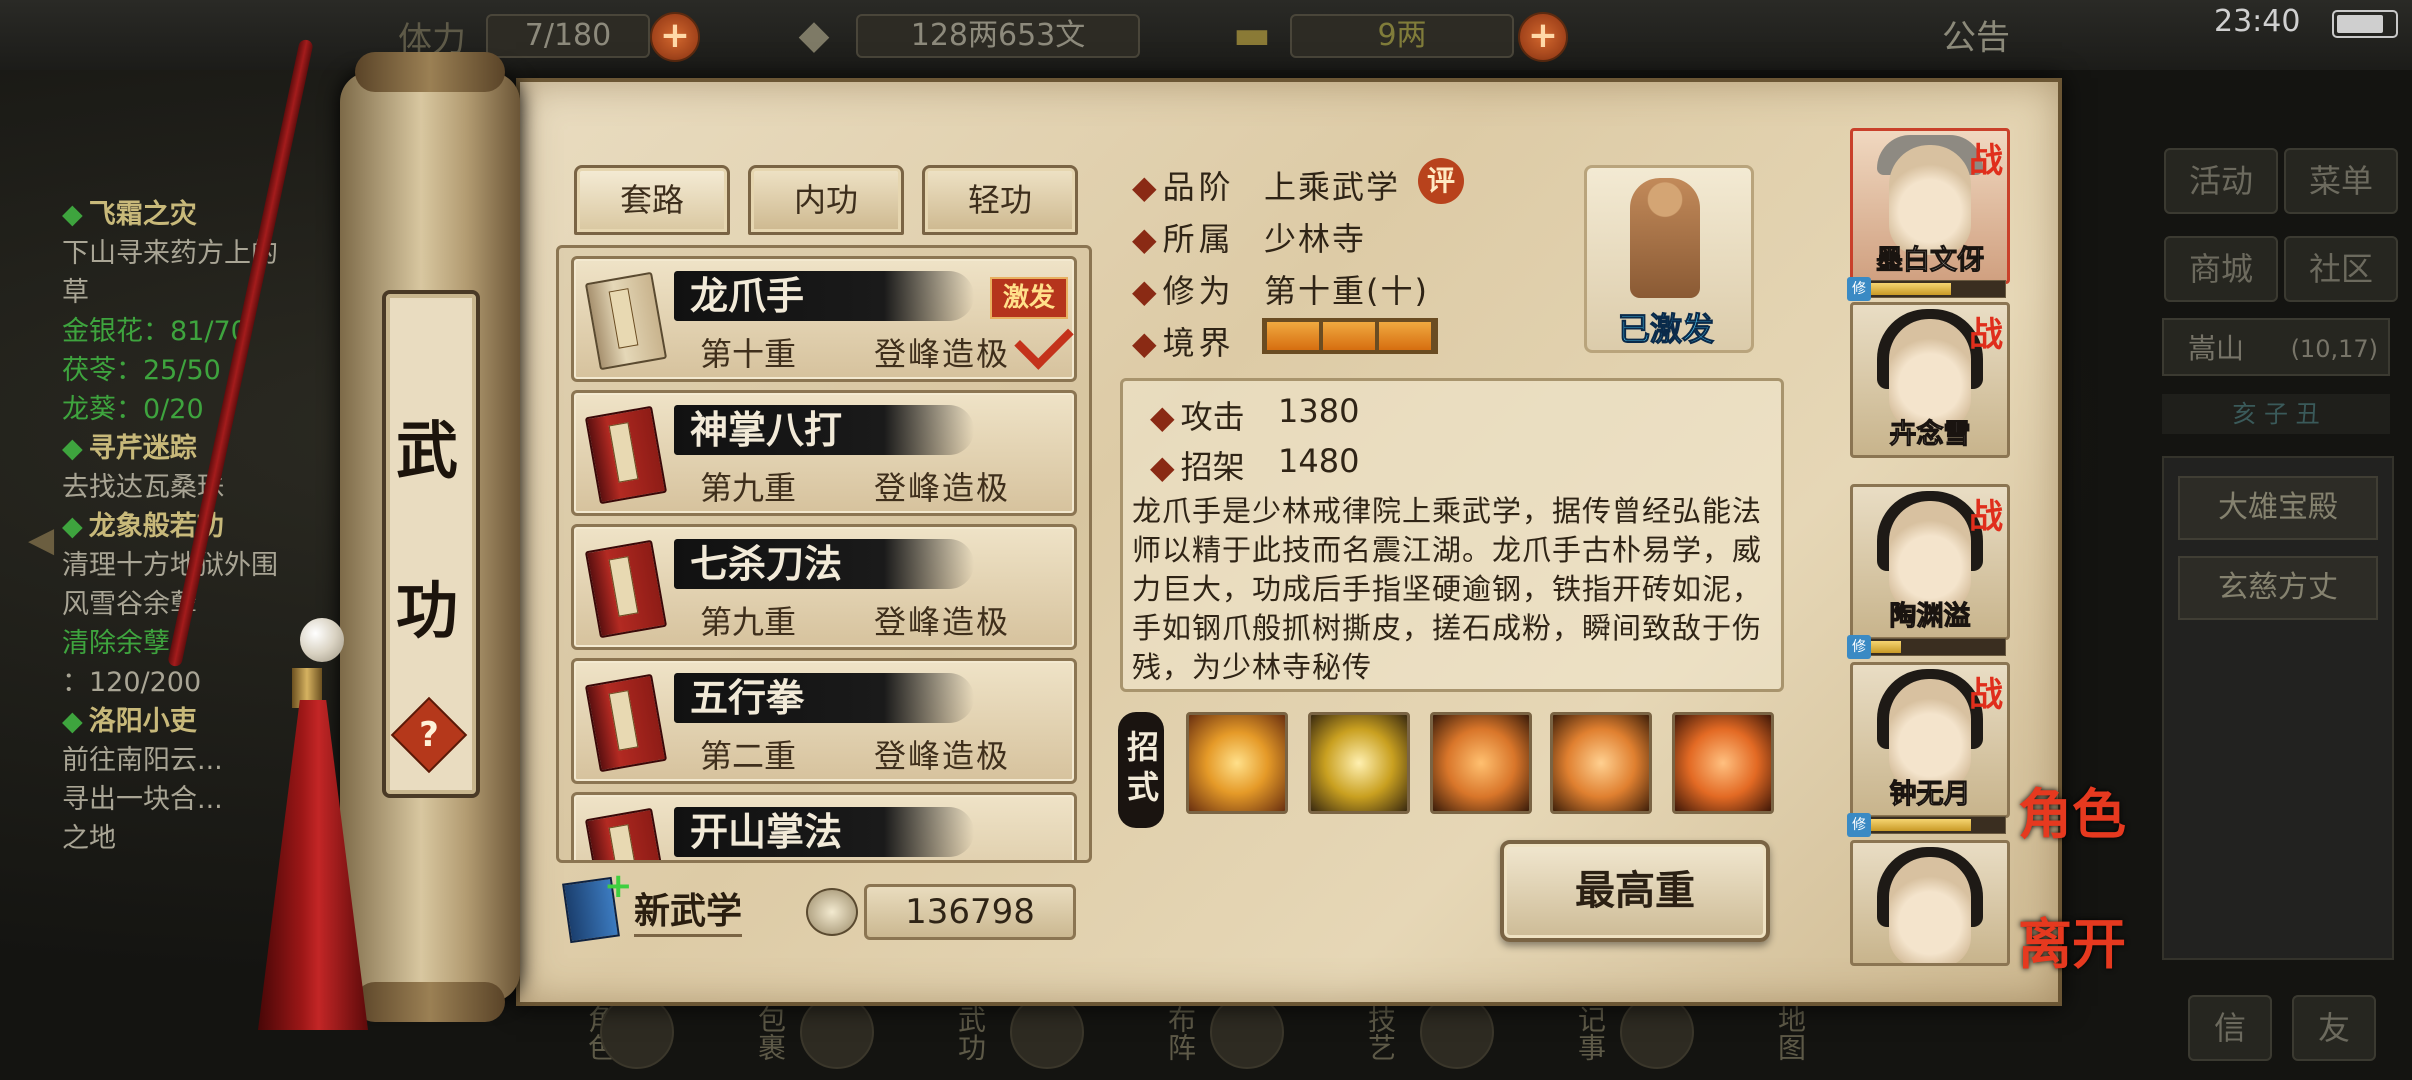  Describe the element at coordinates (426, 610) in the screenshot. I see `panel-title-char: 功` at that location.